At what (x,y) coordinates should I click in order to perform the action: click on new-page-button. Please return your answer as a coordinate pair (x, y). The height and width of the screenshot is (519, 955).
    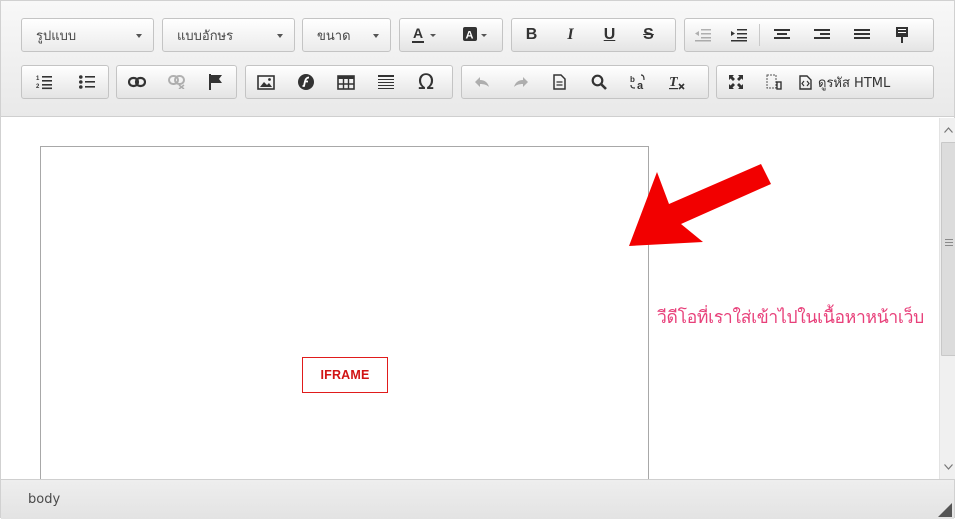
    Looking at the image, I should click on (559, 82).